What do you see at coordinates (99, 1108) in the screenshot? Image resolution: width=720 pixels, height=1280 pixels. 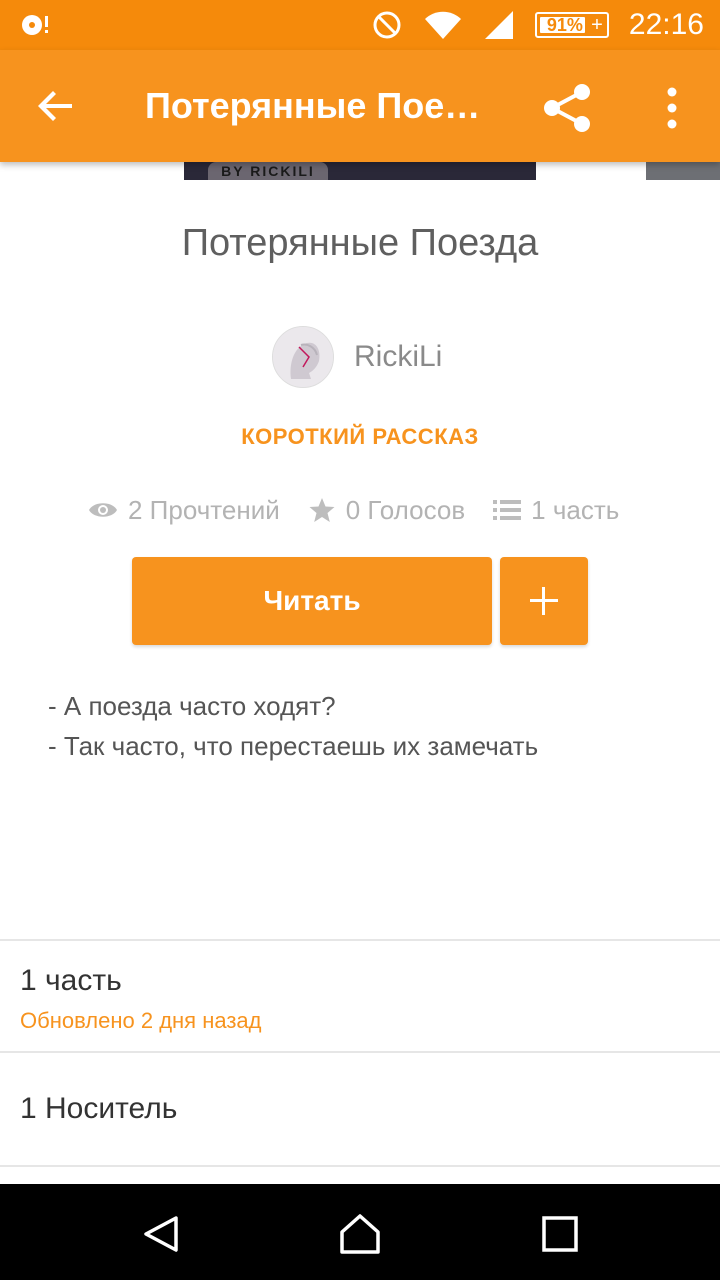 I see `reading-lists-title: 1 Носитель` at bounding box center [99, 1108].